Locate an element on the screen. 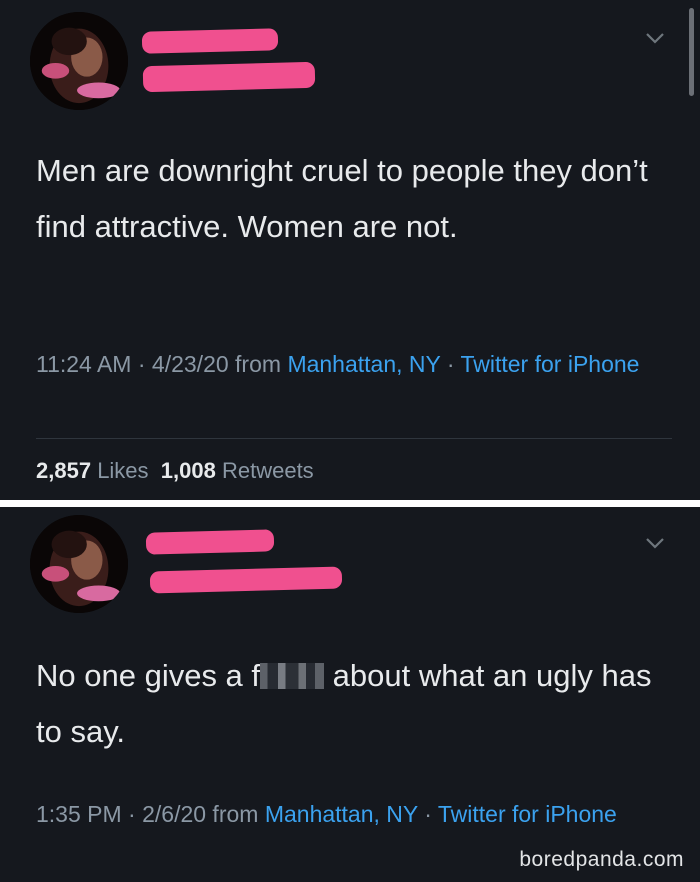 This screenshot has height=882, width=700. scrollbar is located at coordinates (691, 52).